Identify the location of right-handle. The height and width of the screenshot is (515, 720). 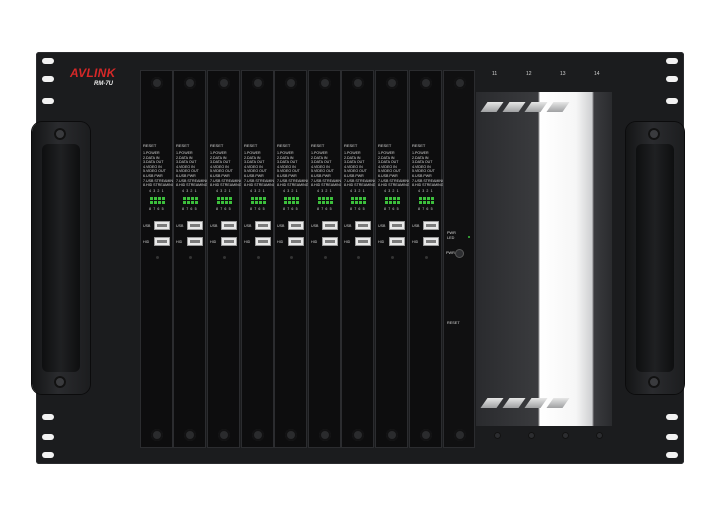
(655, 258).